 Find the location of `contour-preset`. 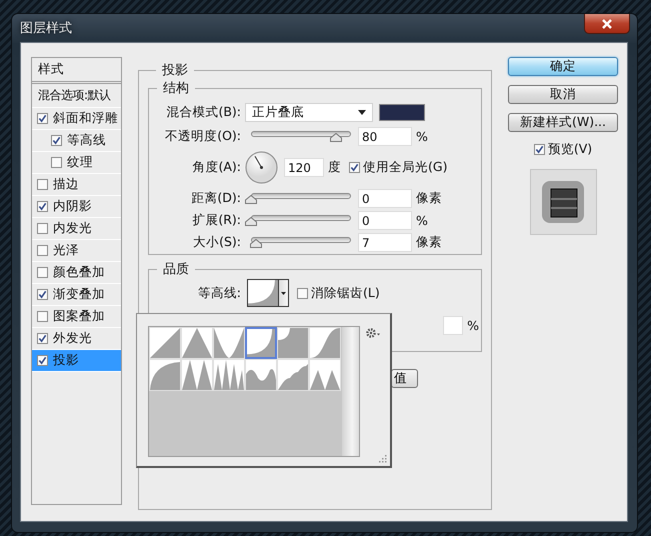

contour-preset is located at coordinates (261, 343).